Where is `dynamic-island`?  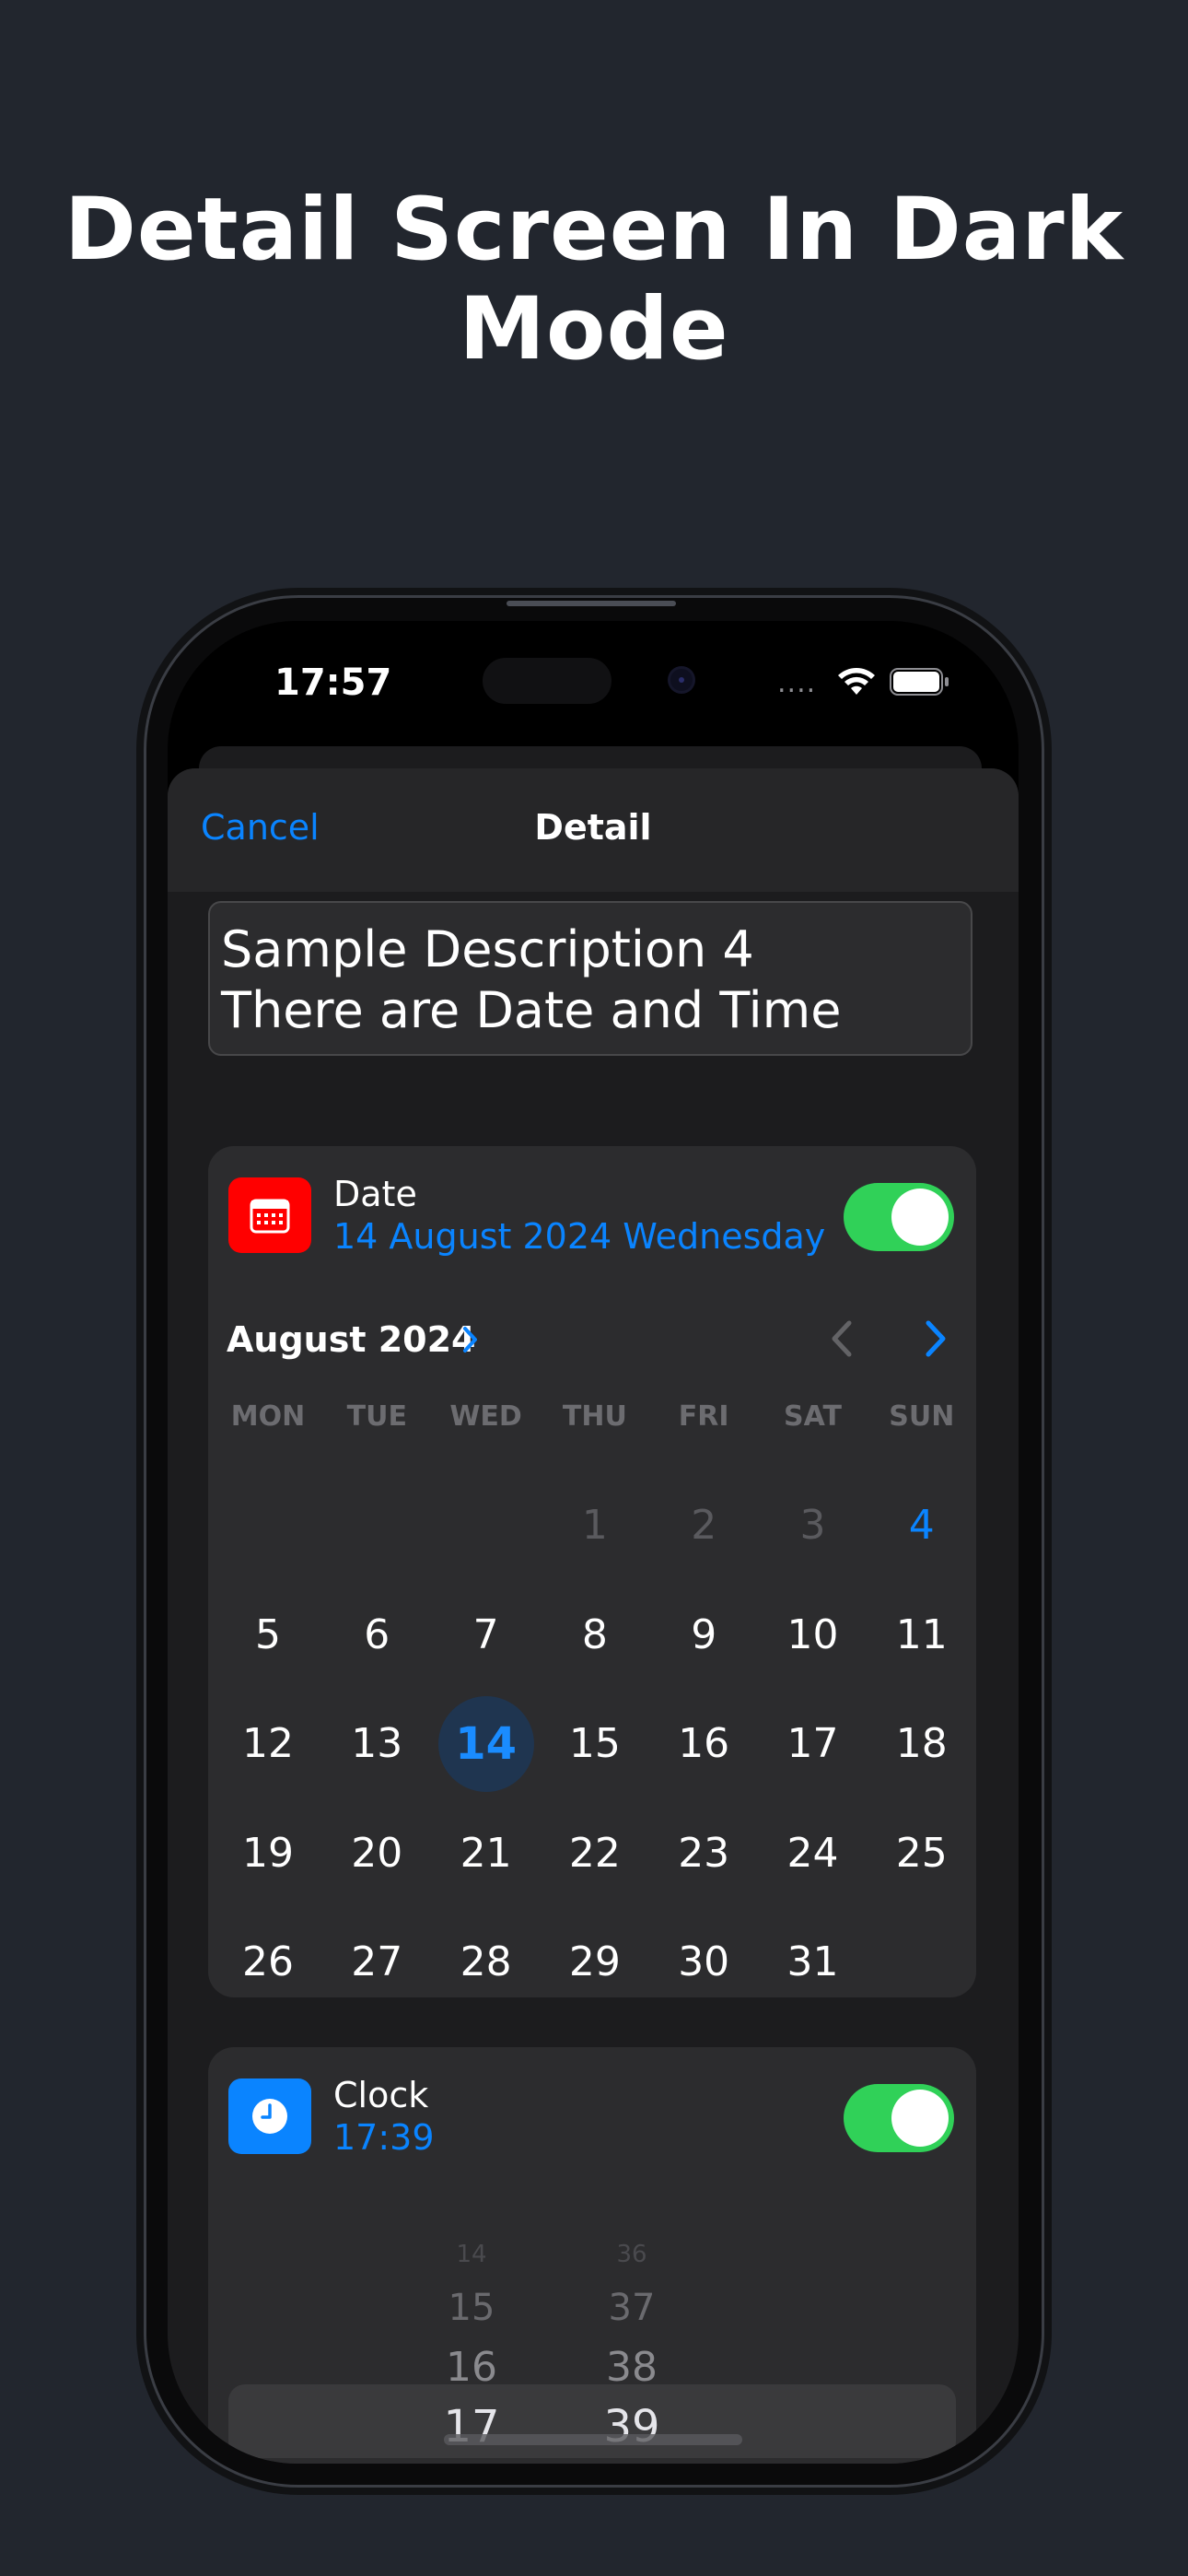
dynamic-island is located at coordinates (547, 681).